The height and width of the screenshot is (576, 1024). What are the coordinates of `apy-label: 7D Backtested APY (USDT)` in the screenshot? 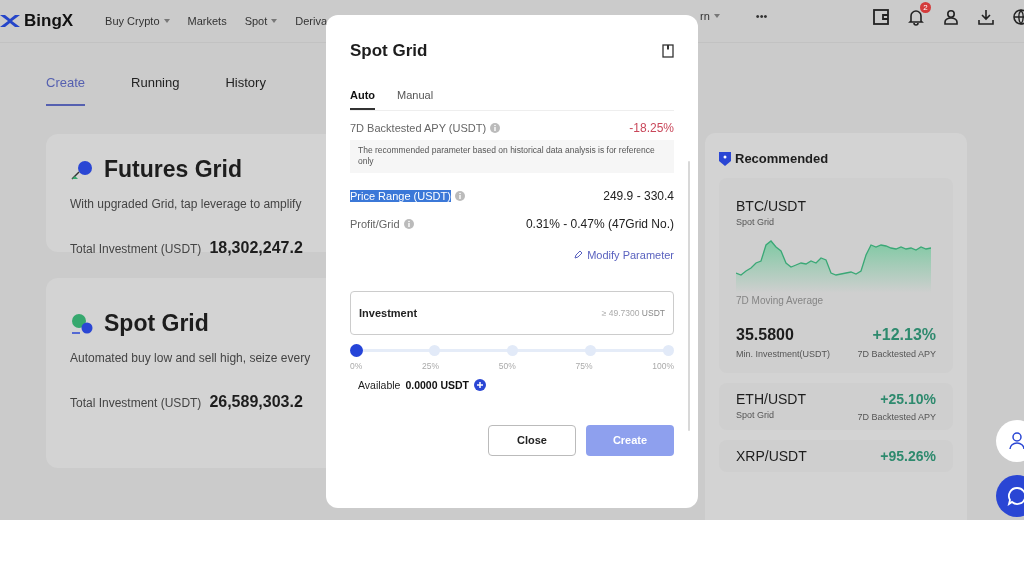 It's located at (418, 128).